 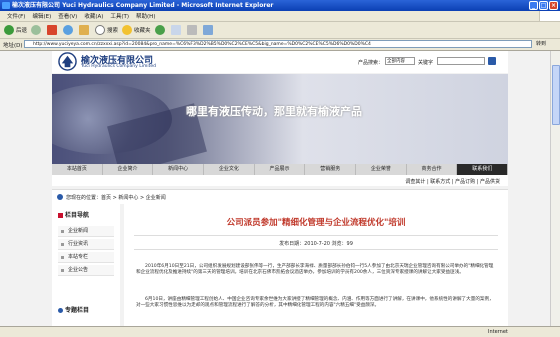 I want to click on breadcrumb-text: 您现在的位置：首页 > 新闻中心 > 企业新闻, so click(x=116, y=198).